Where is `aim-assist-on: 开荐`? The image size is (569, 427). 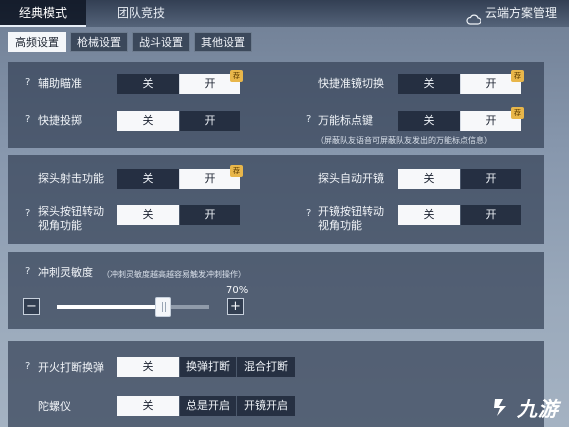 aim-assist-on: 开荐 is located at coordinates (211, 82).